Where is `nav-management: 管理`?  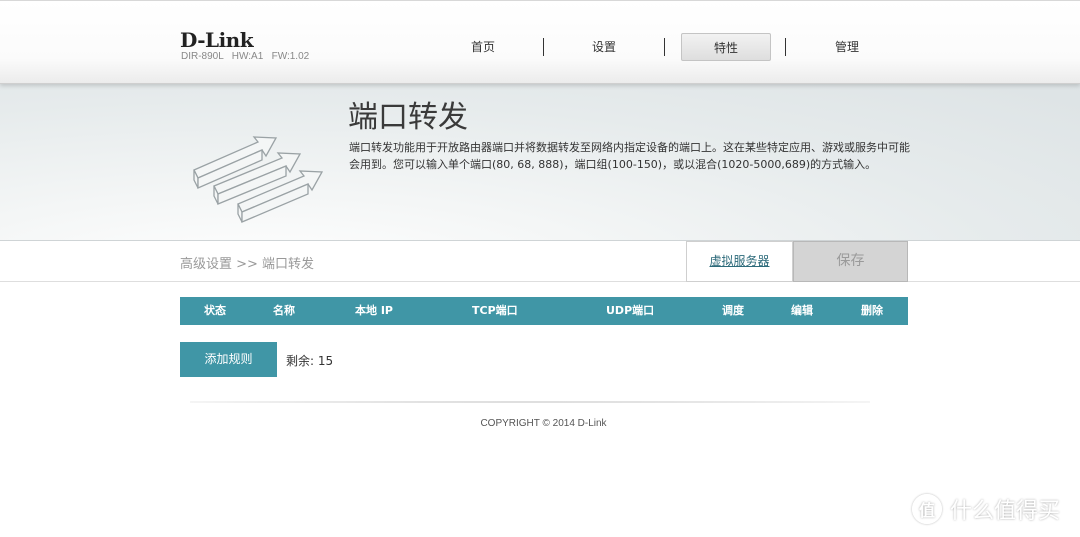
nav-management: 管理 is located at coordinates (847, 47).